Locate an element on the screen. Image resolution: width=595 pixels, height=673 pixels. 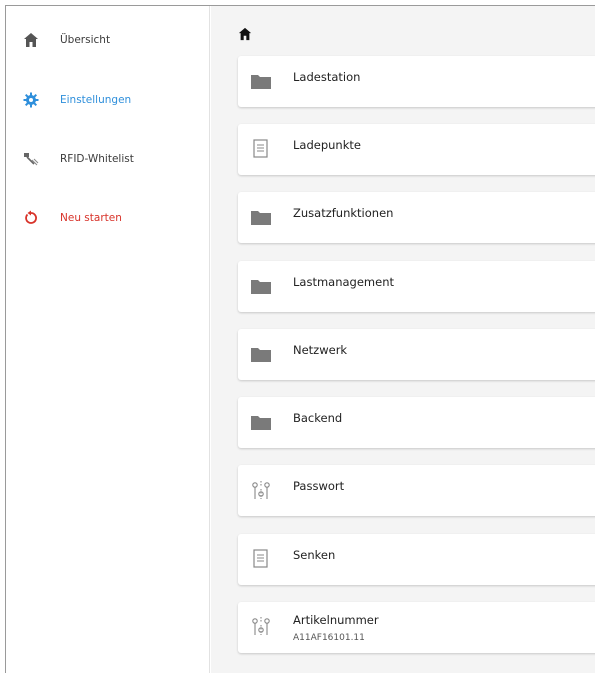
breadcrumb-home-icon is located at coordinates (245, 33).